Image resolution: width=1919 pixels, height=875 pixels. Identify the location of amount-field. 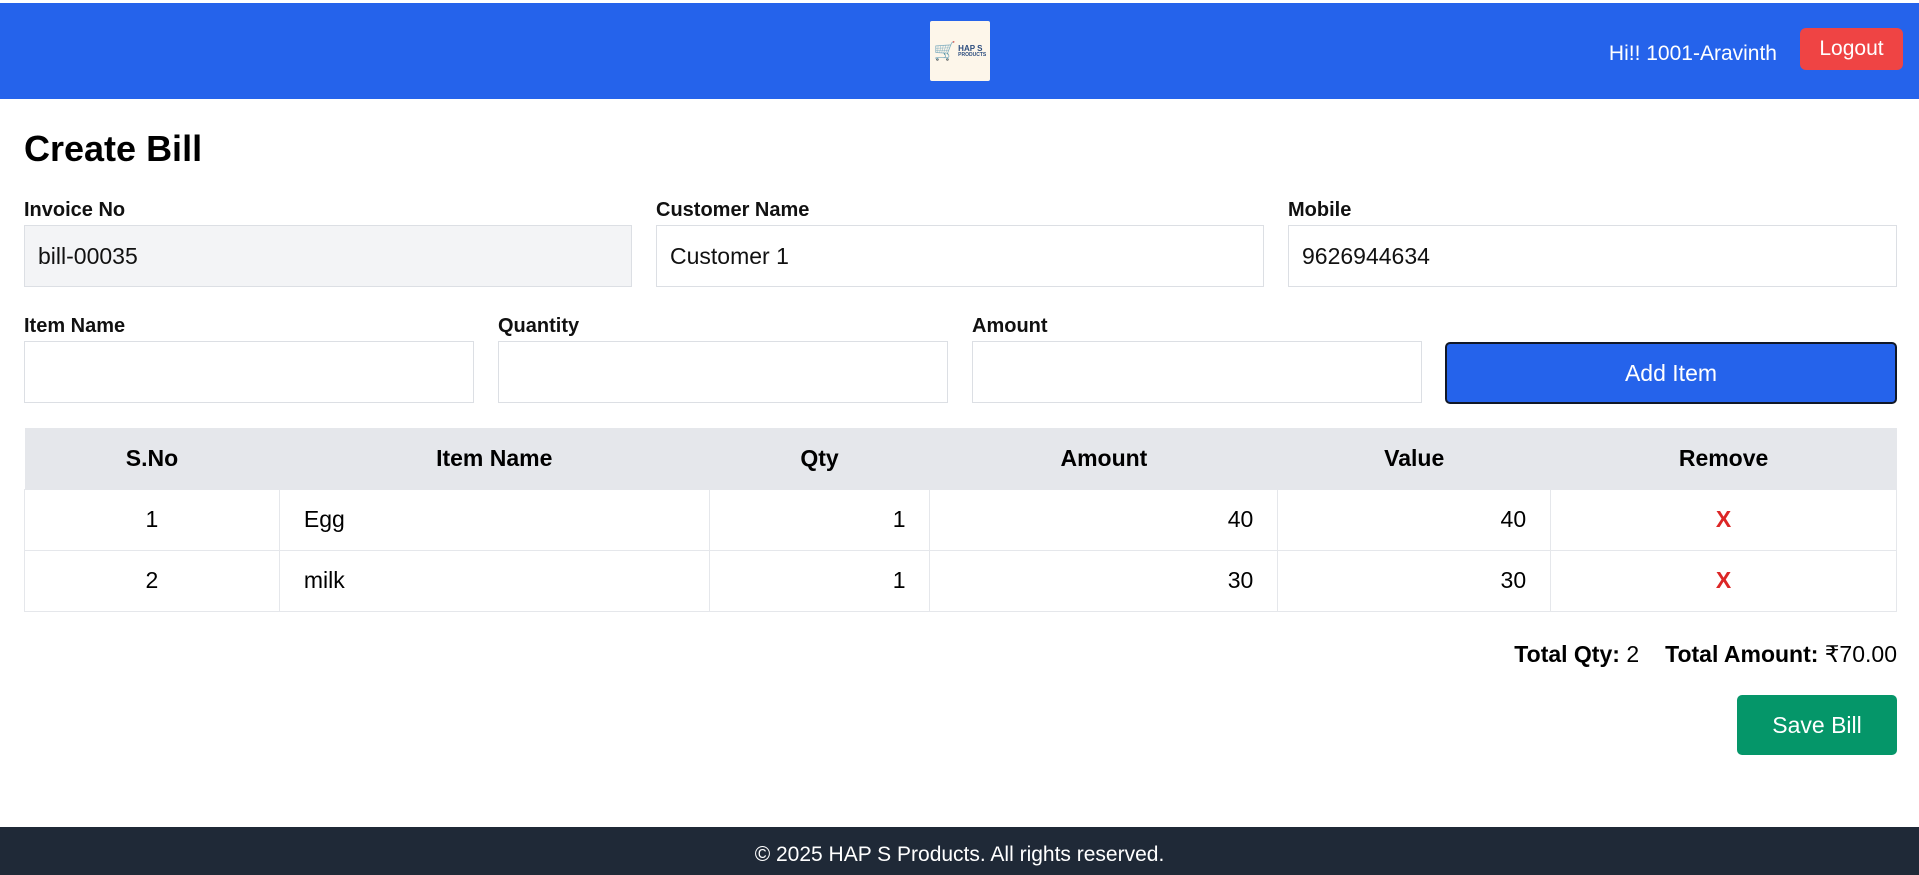
(1197, 372).